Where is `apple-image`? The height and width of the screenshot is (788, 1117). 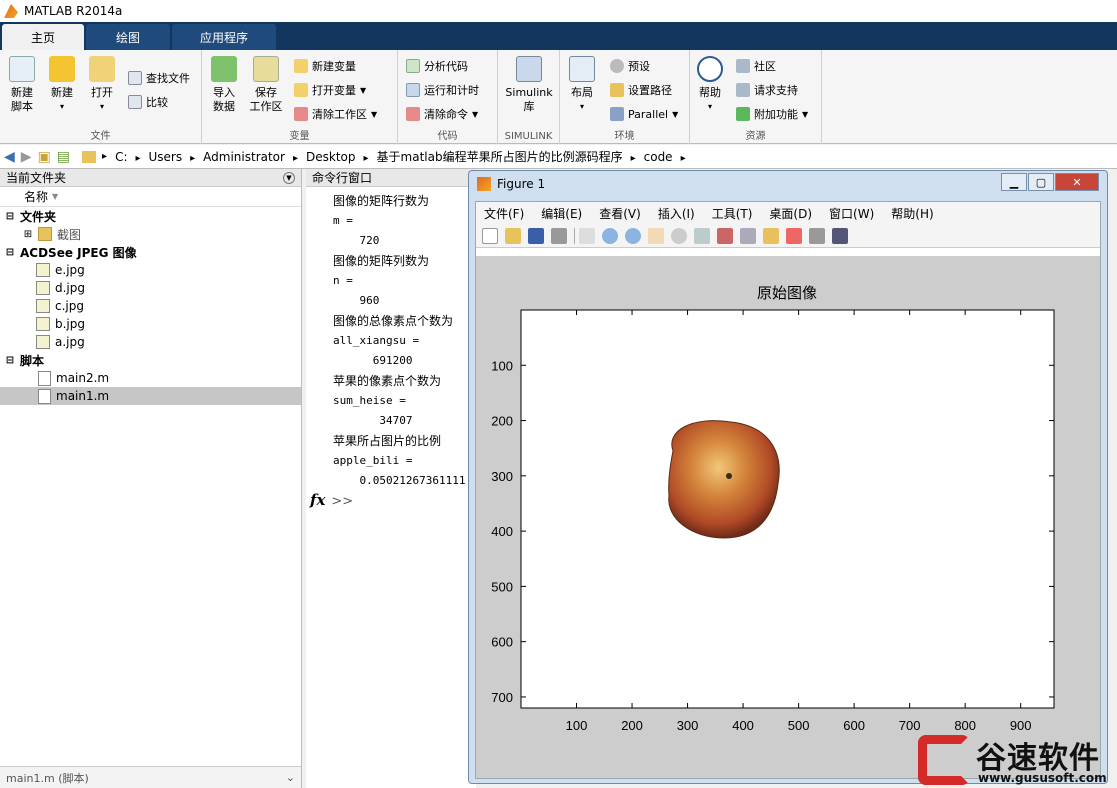 apple-image is located at coordinates (724, 479).